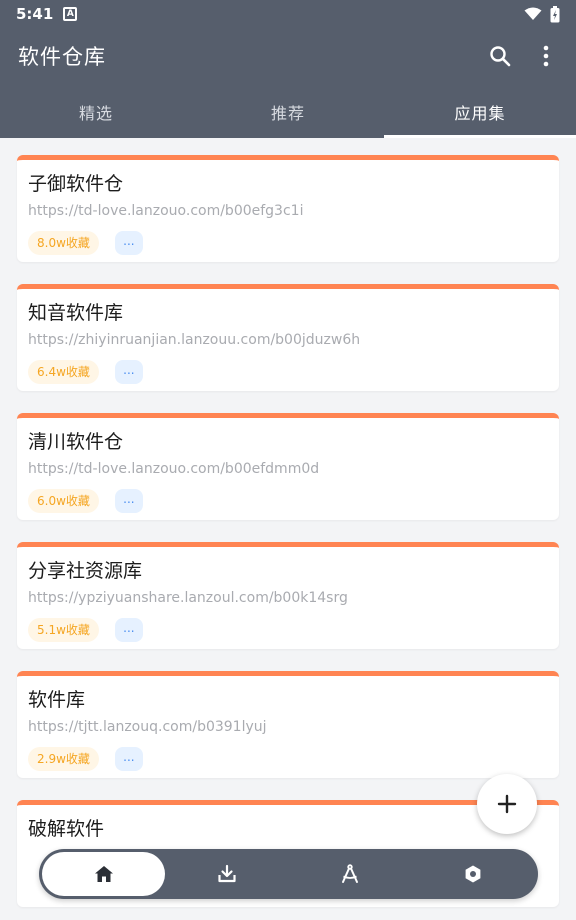  I want to click on card-title: 知音软件库, so click(76, 313).